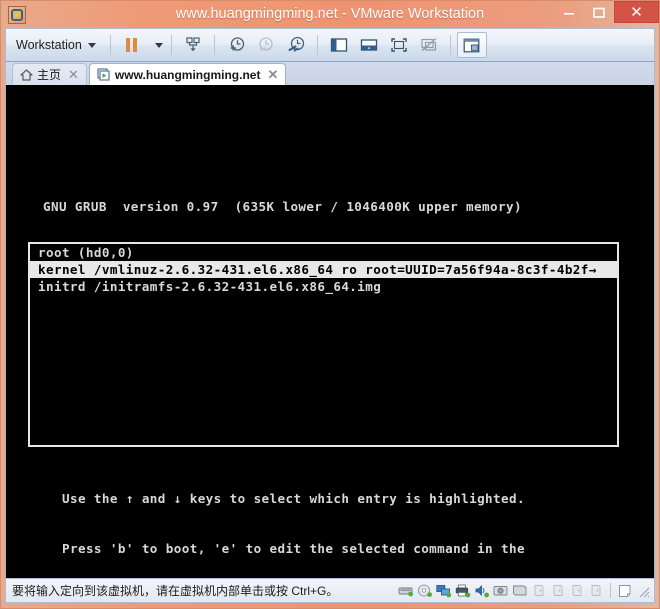 The width and height of the screenshot is (660, 609). I want to click on unity-mode-button, so click(429, 45).